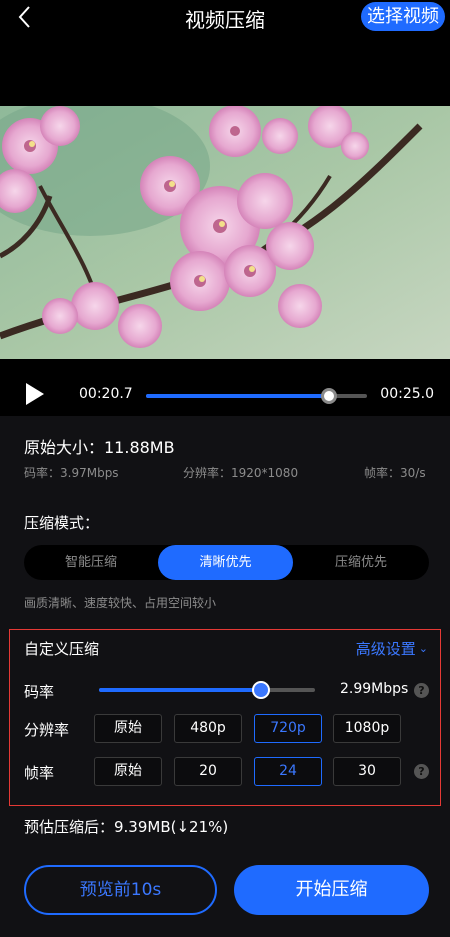 This screenshot has height=937, width=450. What do you see at coordinates (367, 771) in the screenshot?
I see `framerate-option-30: 30` at bounding box center [367, 771].